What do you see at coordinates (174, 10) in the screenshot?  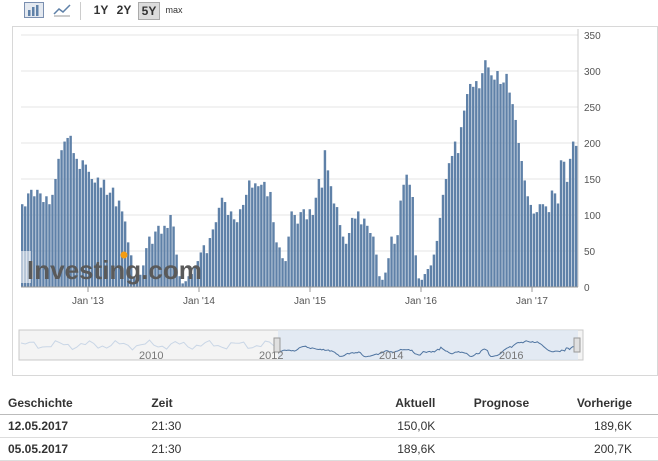 I see `range-max-button: max` at bounding box center [174, 10].